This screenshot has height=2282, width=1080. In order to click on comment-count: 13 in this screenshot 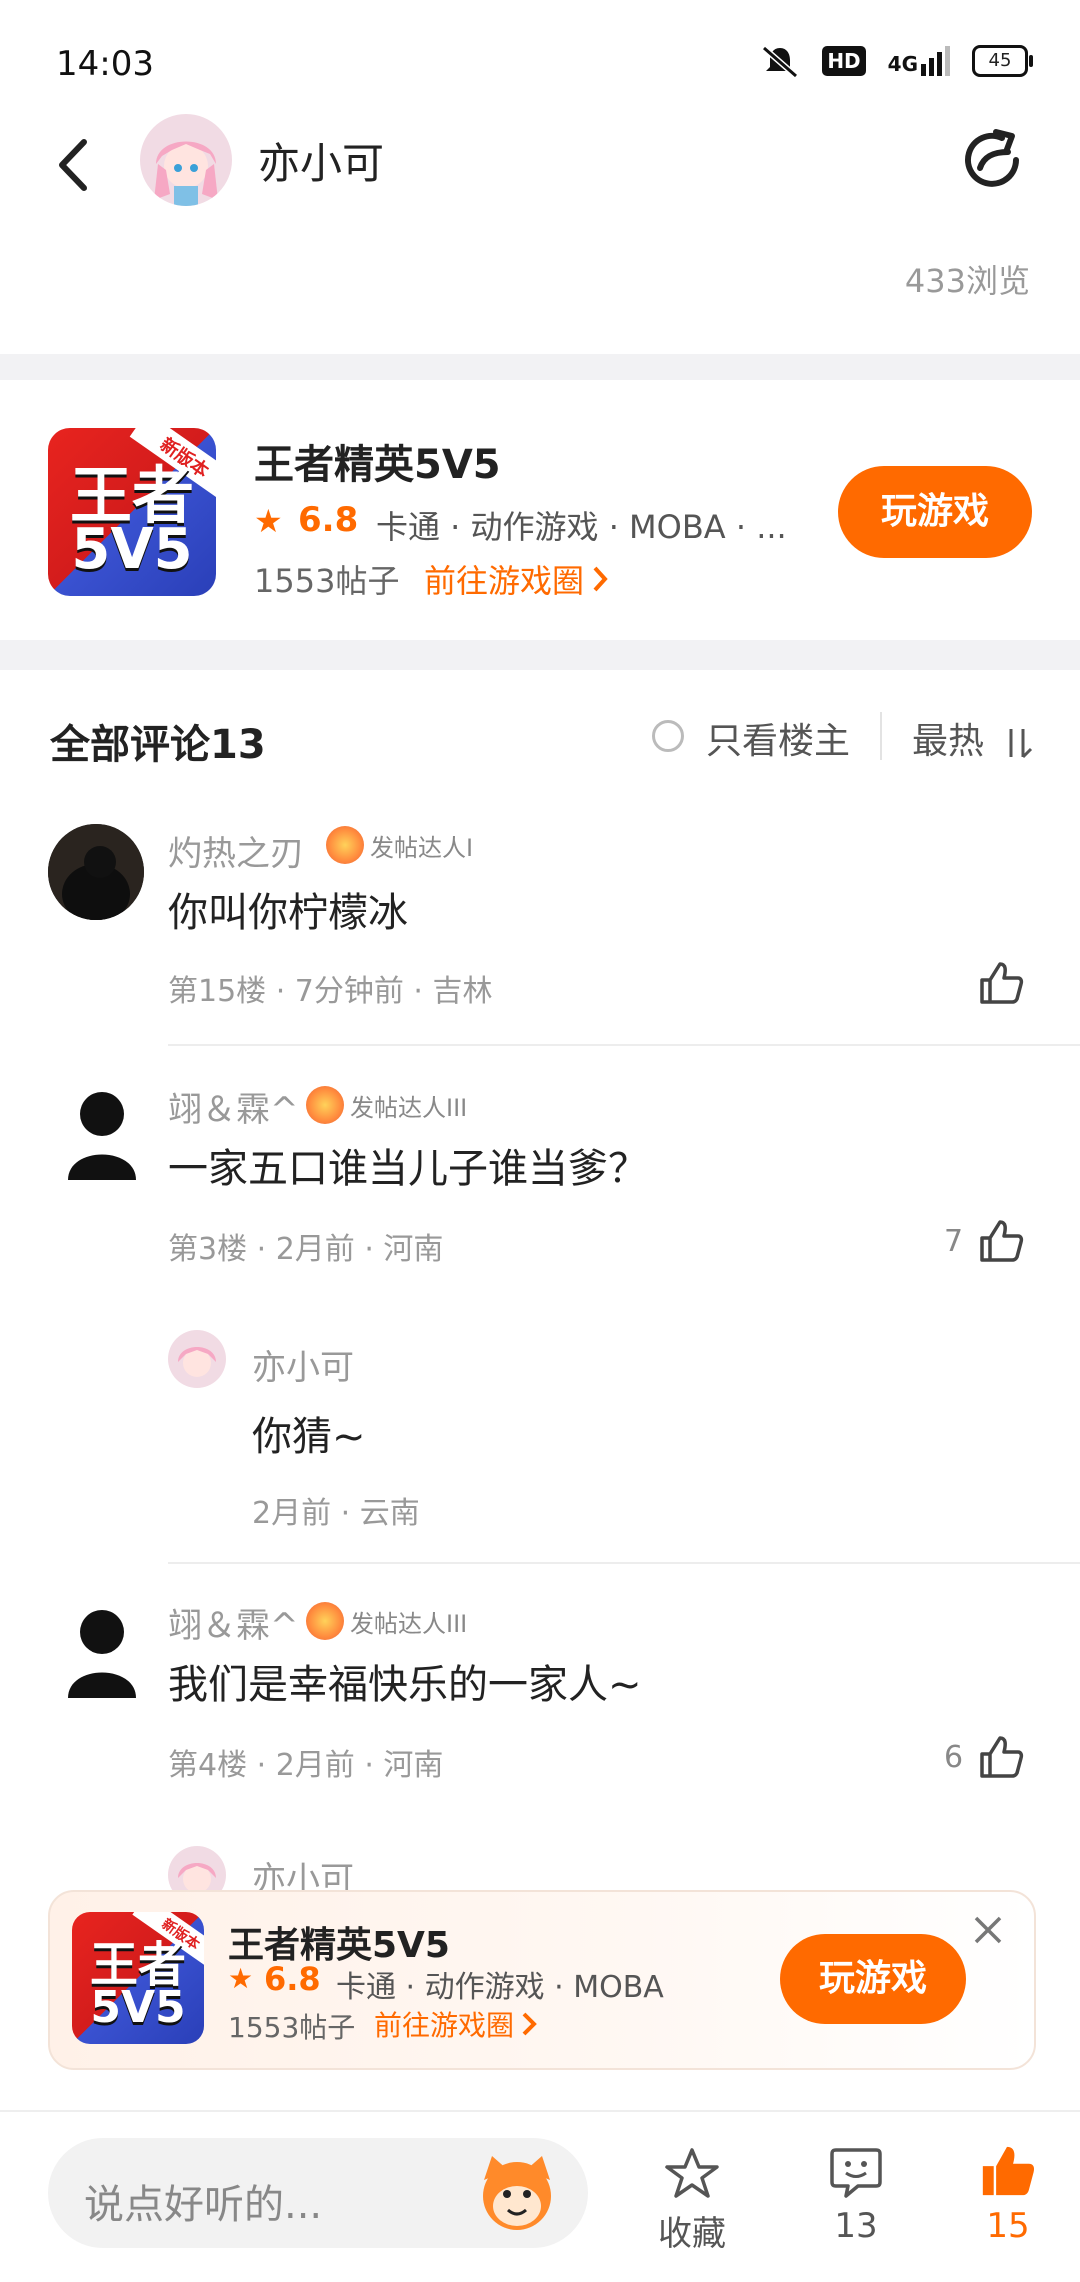, I will do `click(856, 2226)`.